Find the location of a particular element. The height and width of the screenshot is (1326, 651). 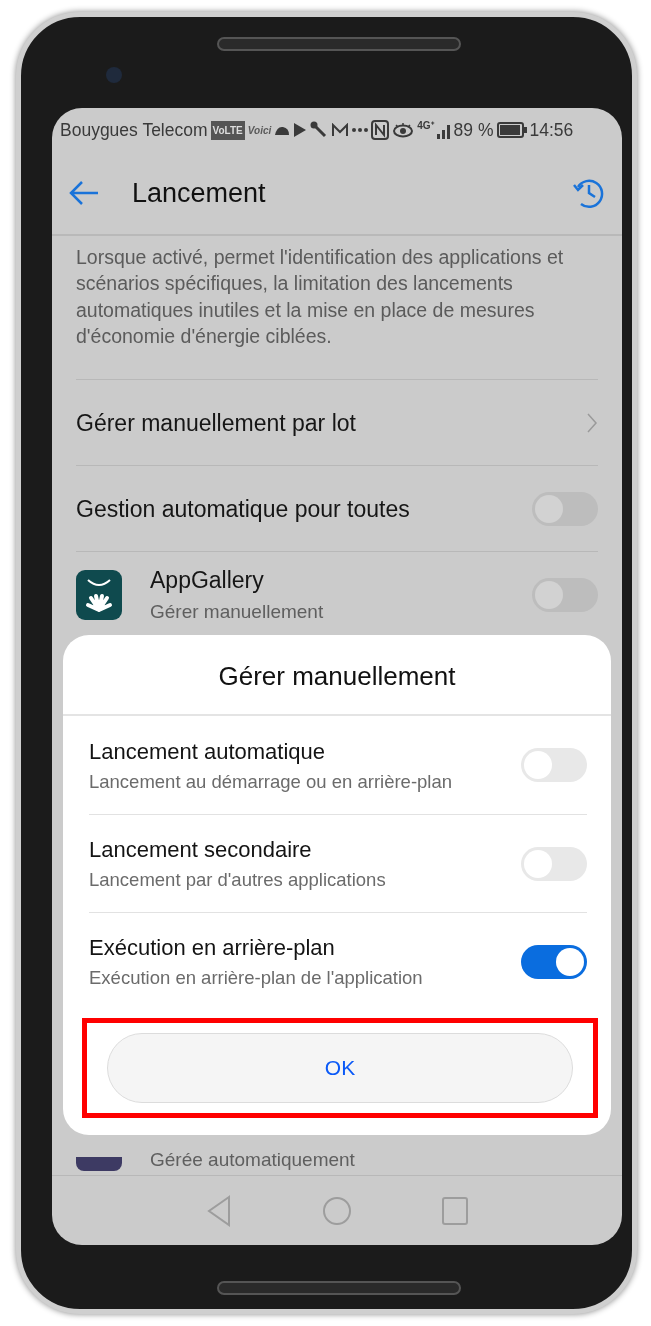

option-subtitle: Lancement au démarrage ou en arrière-plan is located at coordinates (271, 781).